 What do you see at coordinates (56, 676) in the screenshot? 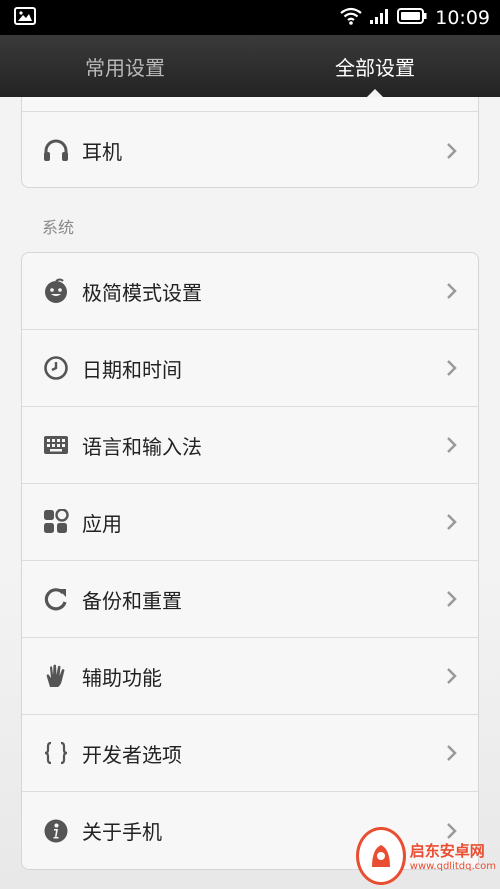
I see `hand-icon` at bounding box center [56, 676].